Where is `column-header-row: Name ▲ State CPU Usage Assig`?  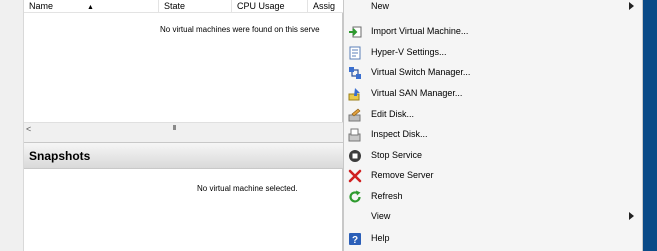
column-header-row: Name ▲ State CPU Usage Assig is located at coordinates (183, 6).